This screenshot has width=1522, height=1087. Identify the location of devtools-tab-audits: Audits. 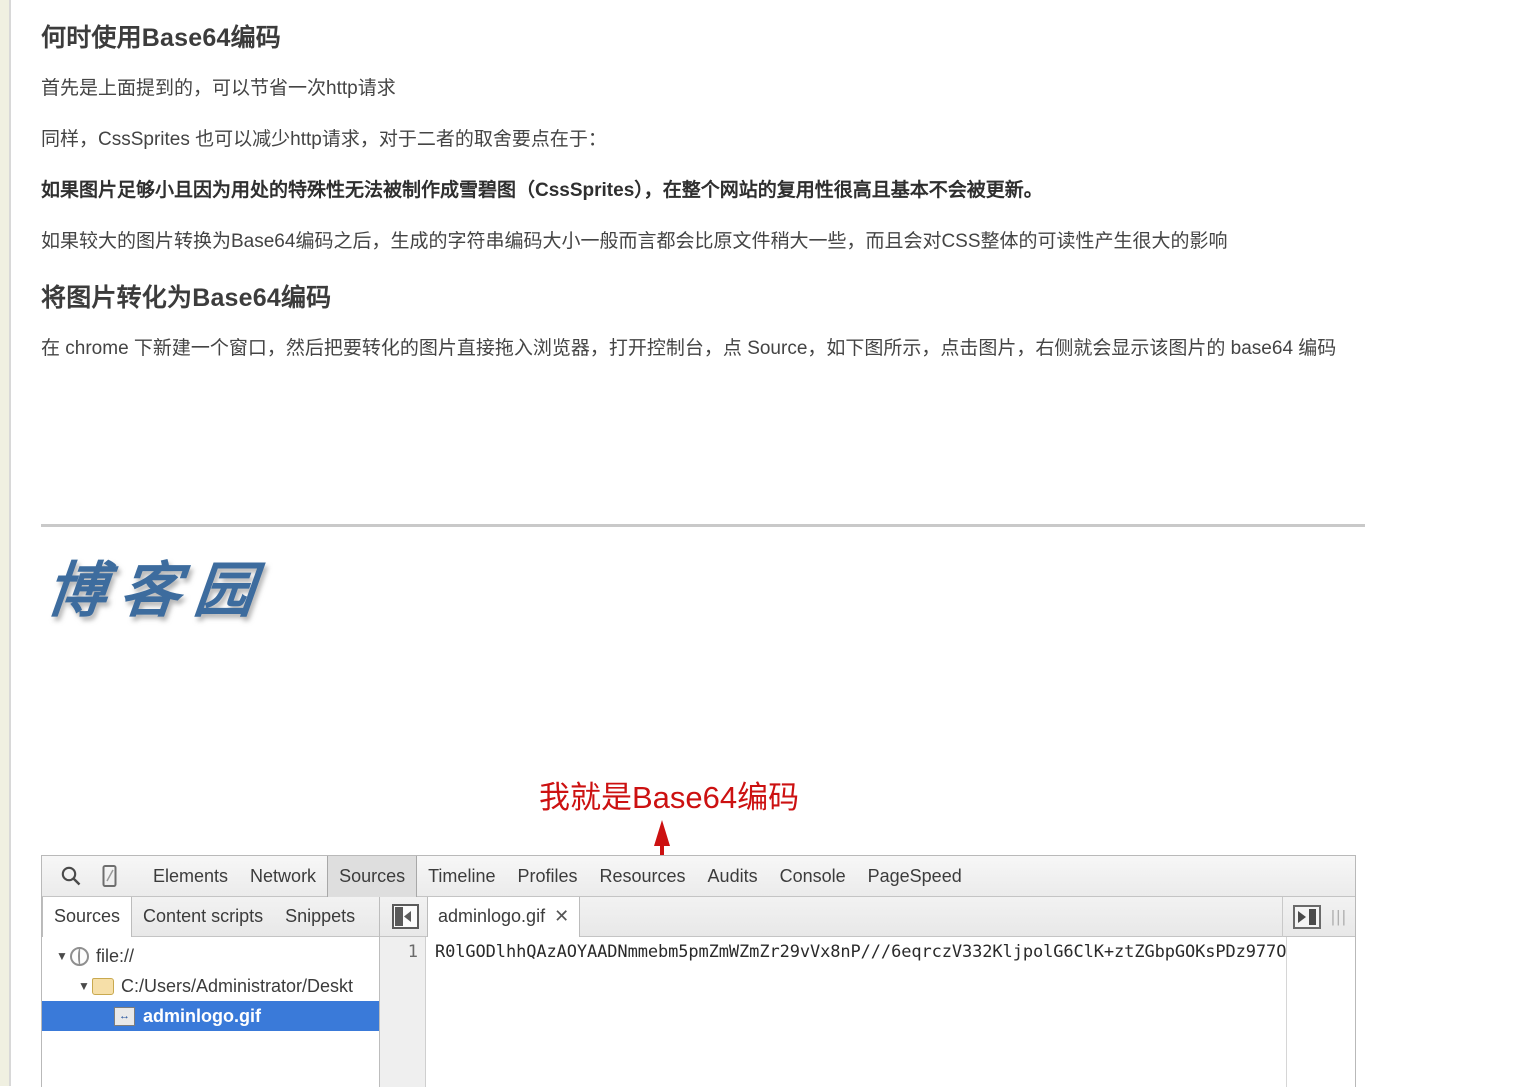
(733, 876).